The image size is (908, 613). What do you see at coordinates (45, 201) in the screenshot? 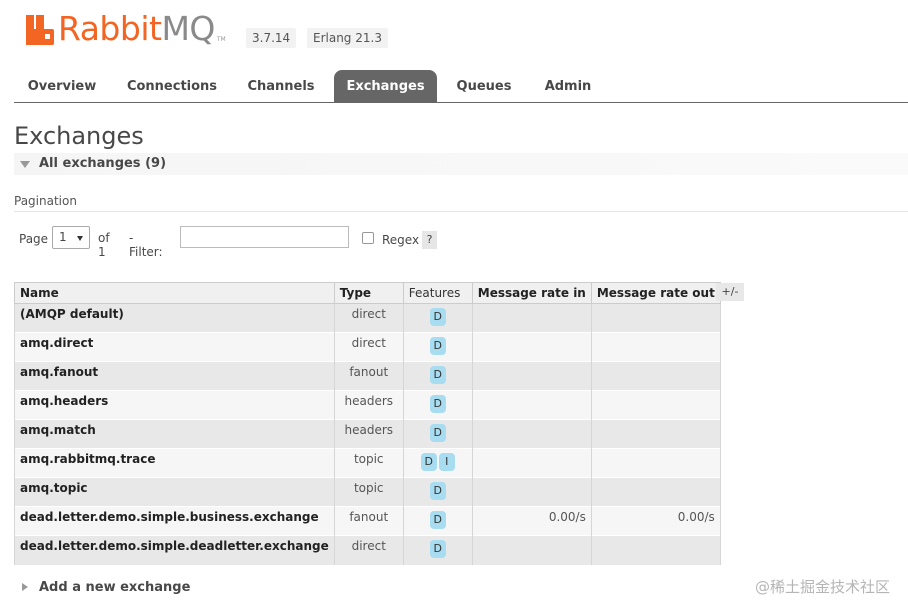
I see `pagination-heading: Pagination` at bounding box center [45, 201].